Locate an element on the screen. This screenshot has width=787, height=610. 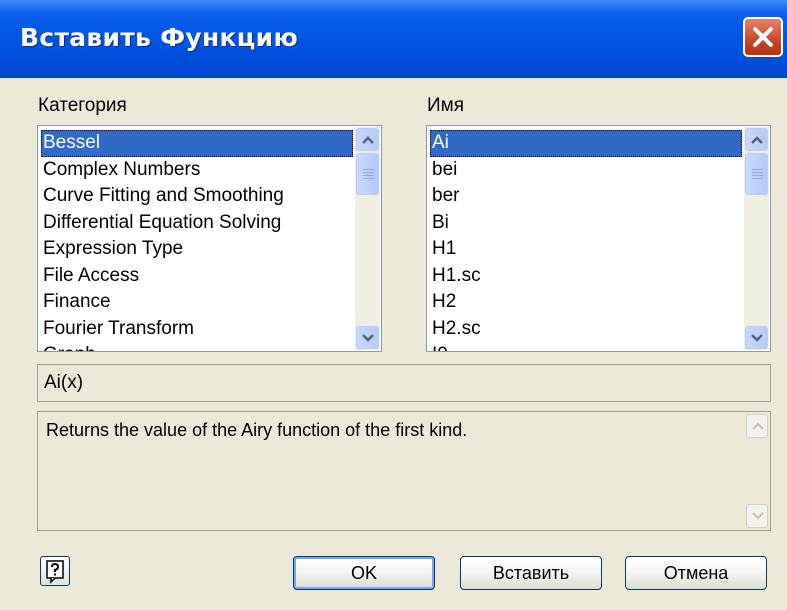
category-list-item: Differential Equation Solving is located at coordinates (197, 223).